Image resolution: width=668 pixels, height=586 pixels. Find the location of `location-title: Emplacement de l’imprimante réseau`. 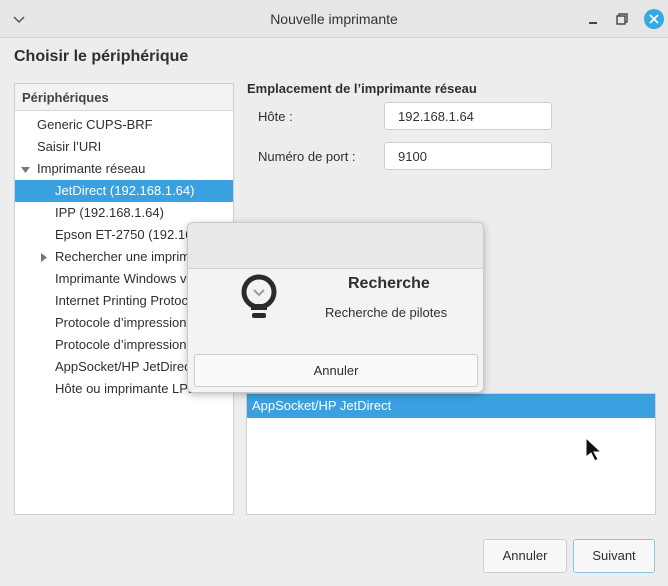

location-title: Emplacement de l’imprimante réseau is located at coordinates (362, 88).